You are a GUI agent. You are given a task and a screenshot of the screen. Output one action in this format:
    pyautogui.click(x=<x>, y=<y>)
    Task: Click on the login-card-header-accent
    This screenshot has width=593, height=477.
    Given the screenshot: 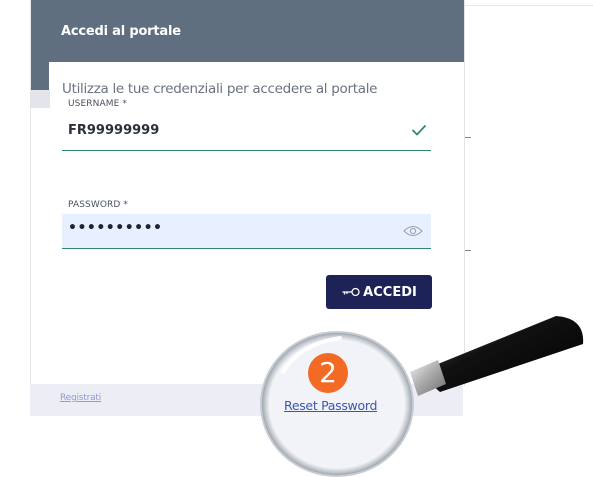 What is the action you would take?
    pyautogui.click(x=40, y=76)
    